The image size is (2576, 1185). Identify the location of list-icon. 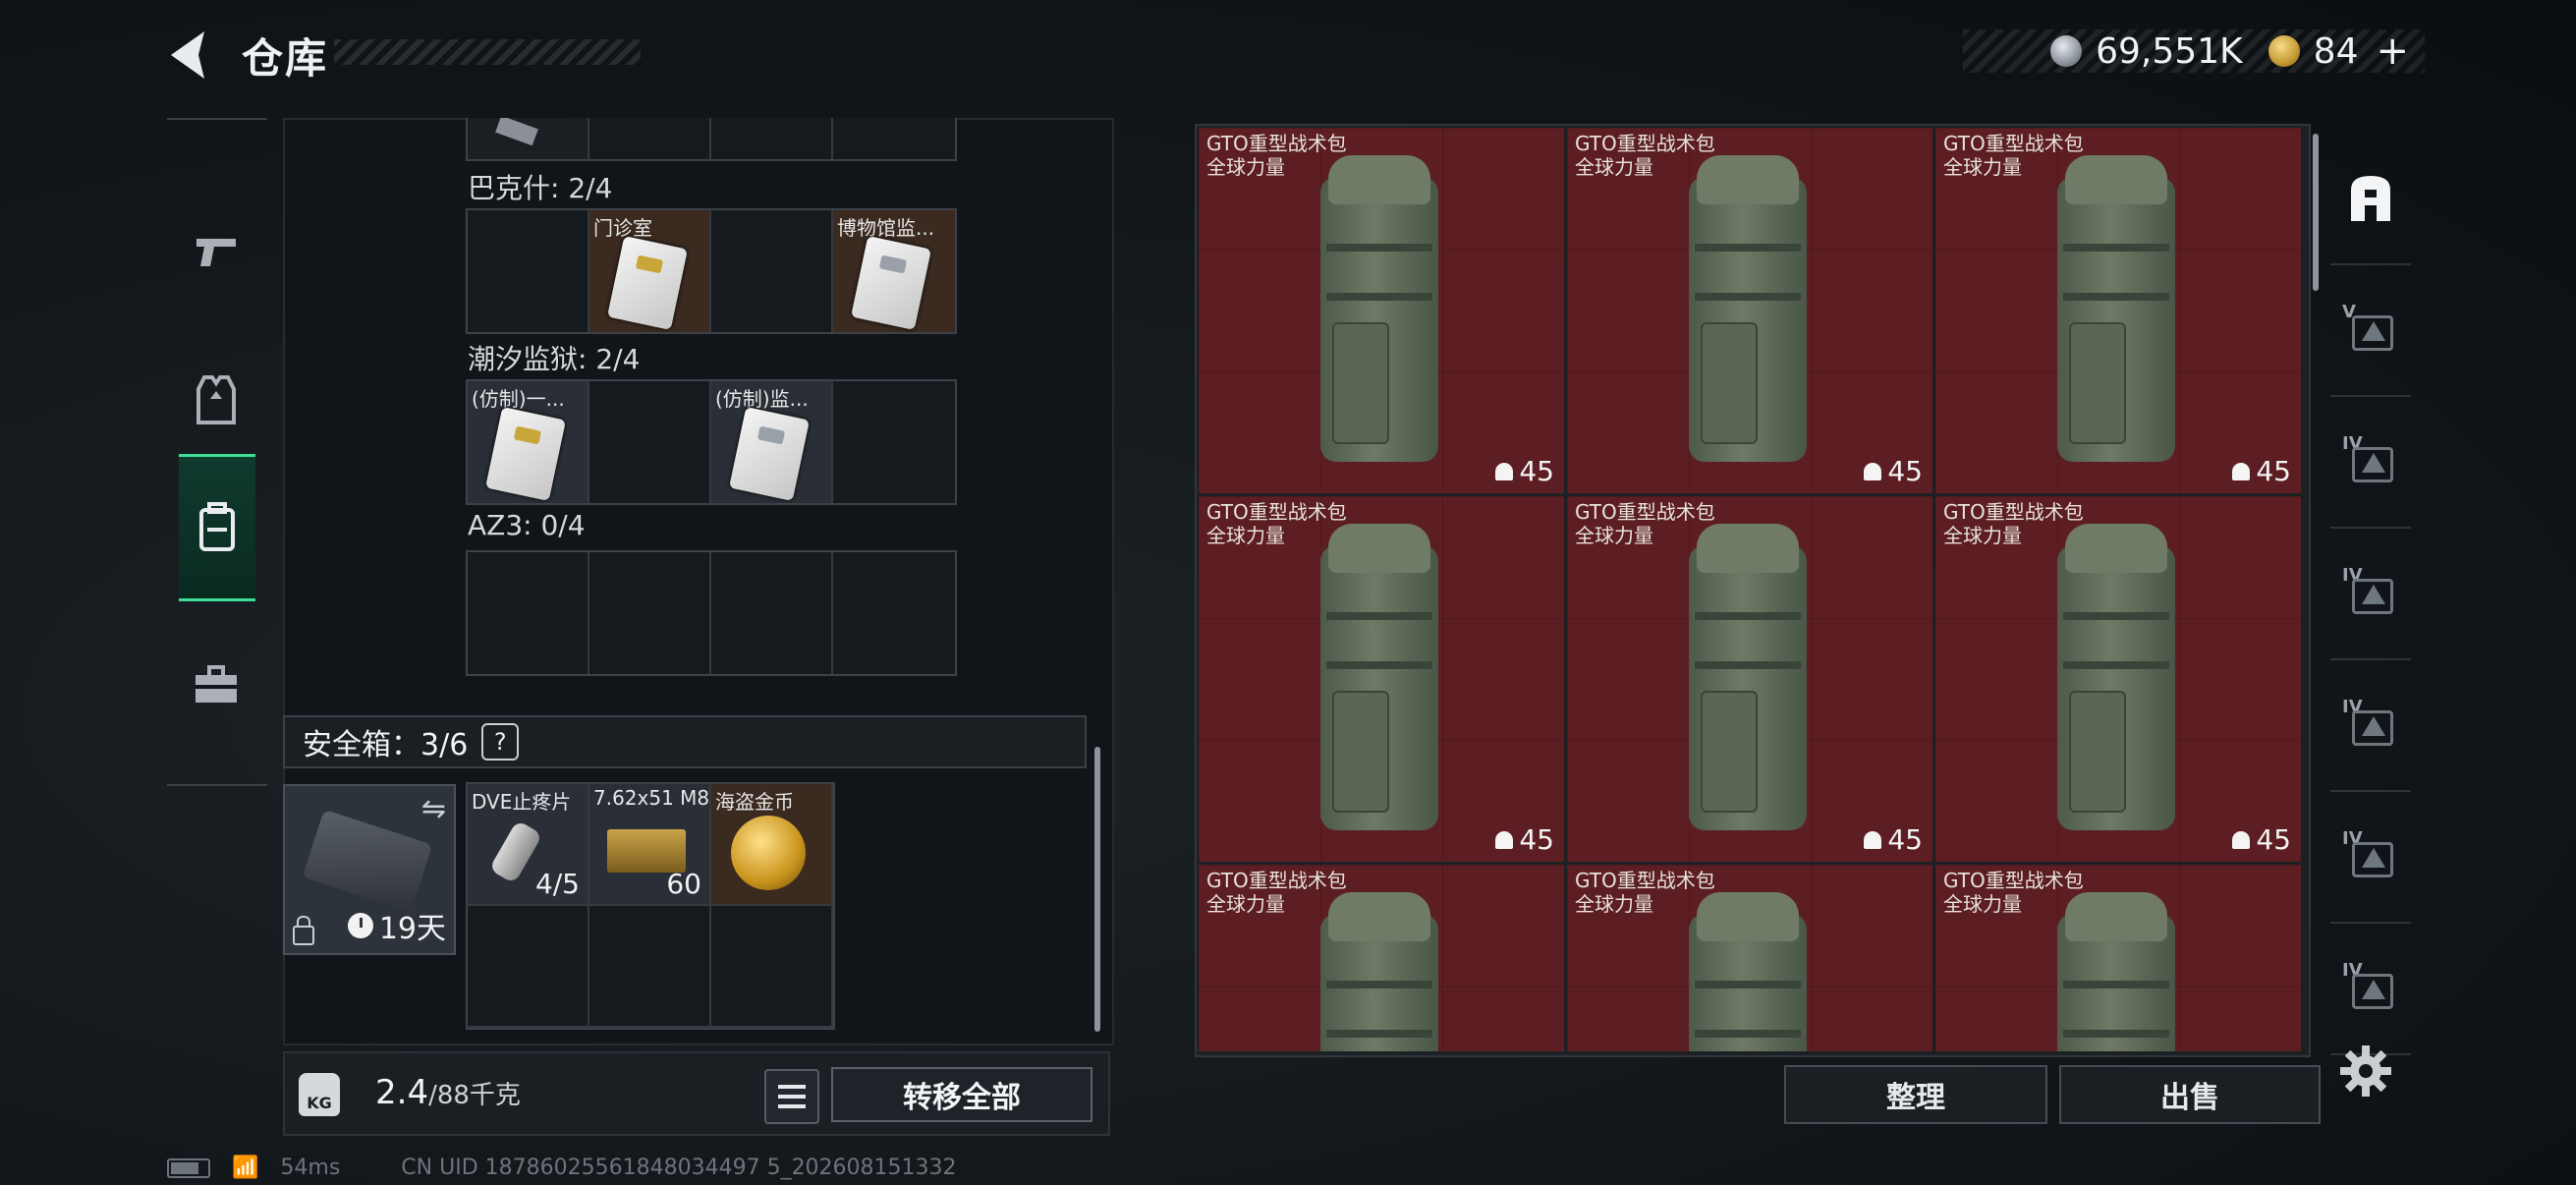
(792, 1087).